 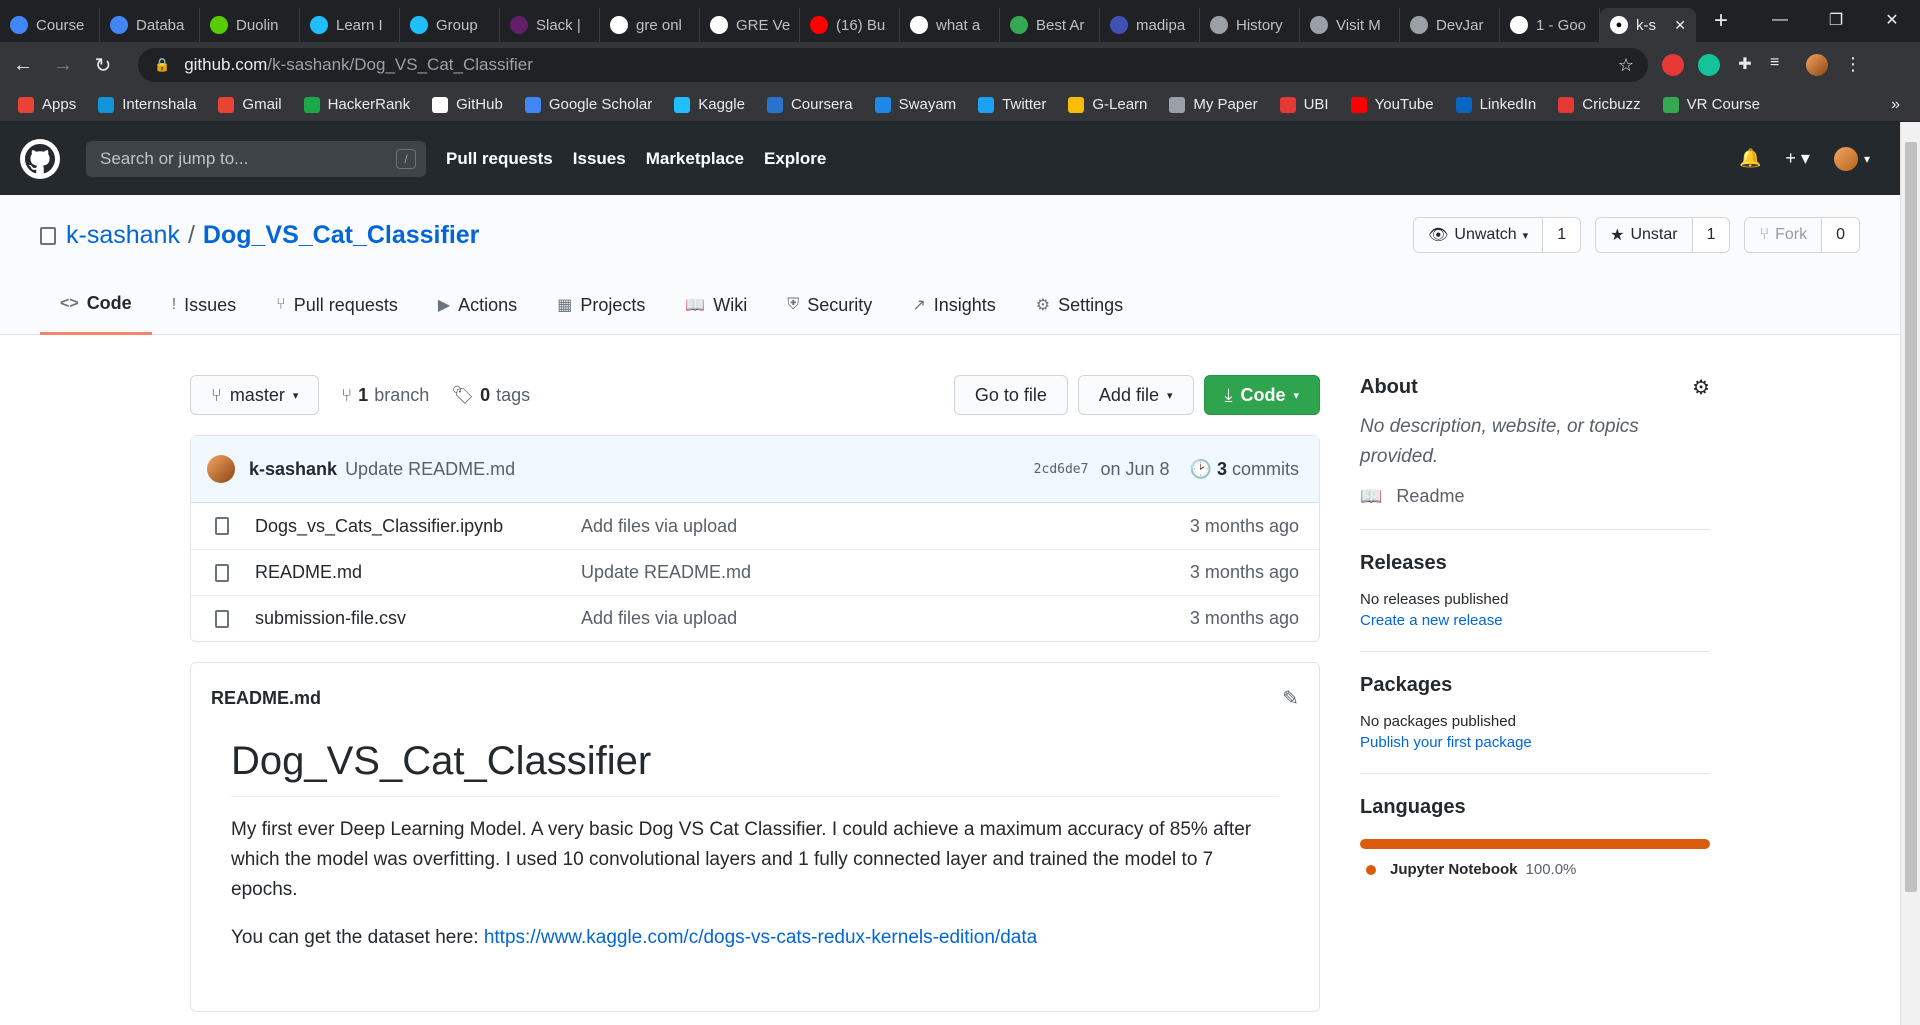 I want to click on tab-settings: ⚙ Settings, so click(x=1079, y=305).